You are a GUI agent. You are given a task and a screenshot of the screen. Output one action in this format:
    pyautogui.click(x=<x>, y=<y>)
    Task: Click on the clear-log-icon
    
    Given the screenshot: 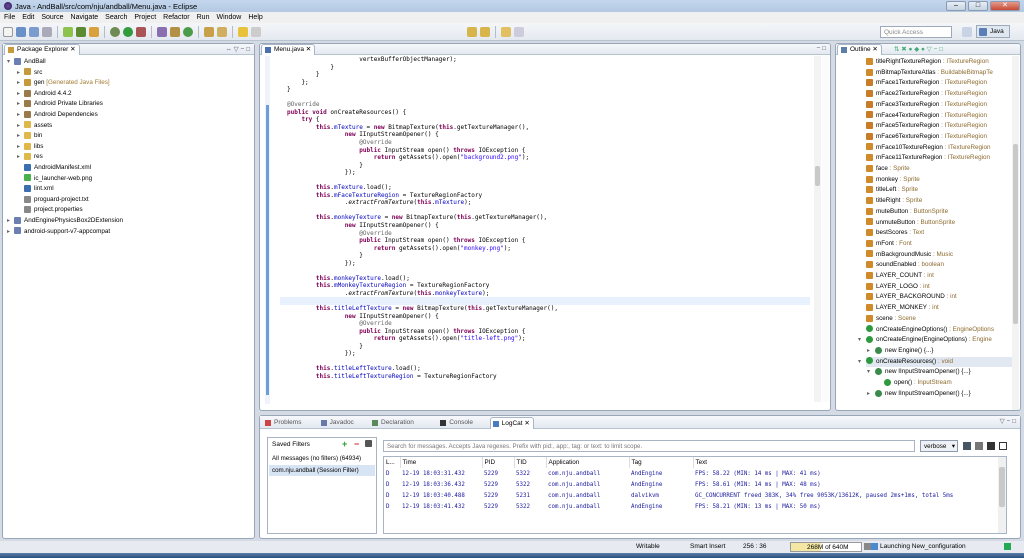 What is the action you would take?
    pyautogui.click(x=979, y=446)
    